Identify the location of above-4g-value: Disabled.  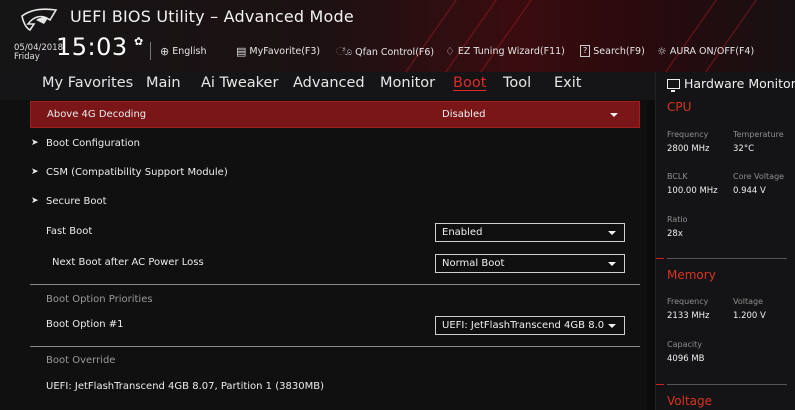
(464, 114).